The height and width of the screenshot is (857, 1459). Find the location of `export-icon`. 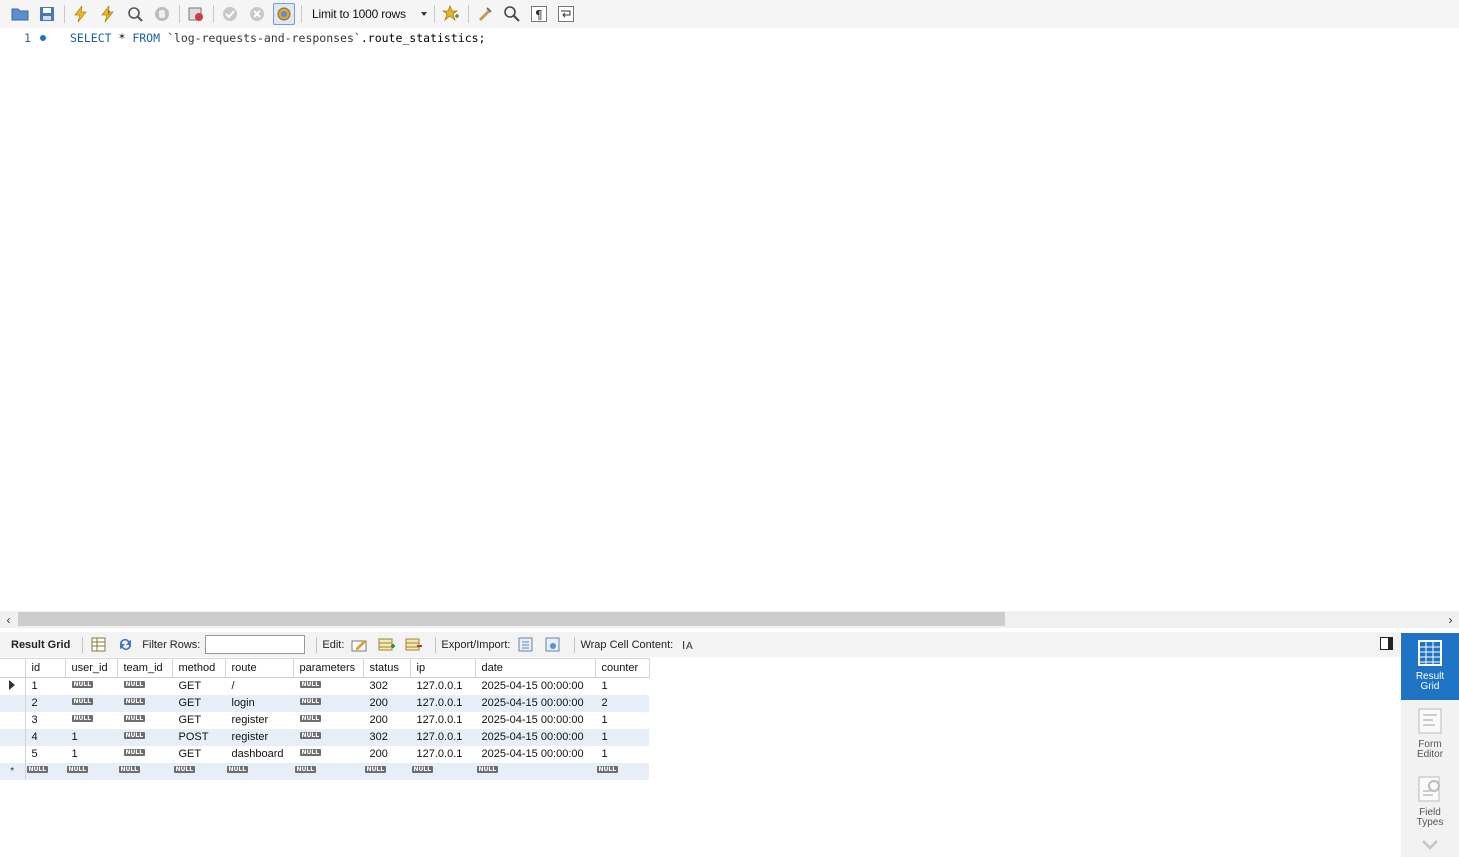

export-icon is located at coordinates (525, 645).